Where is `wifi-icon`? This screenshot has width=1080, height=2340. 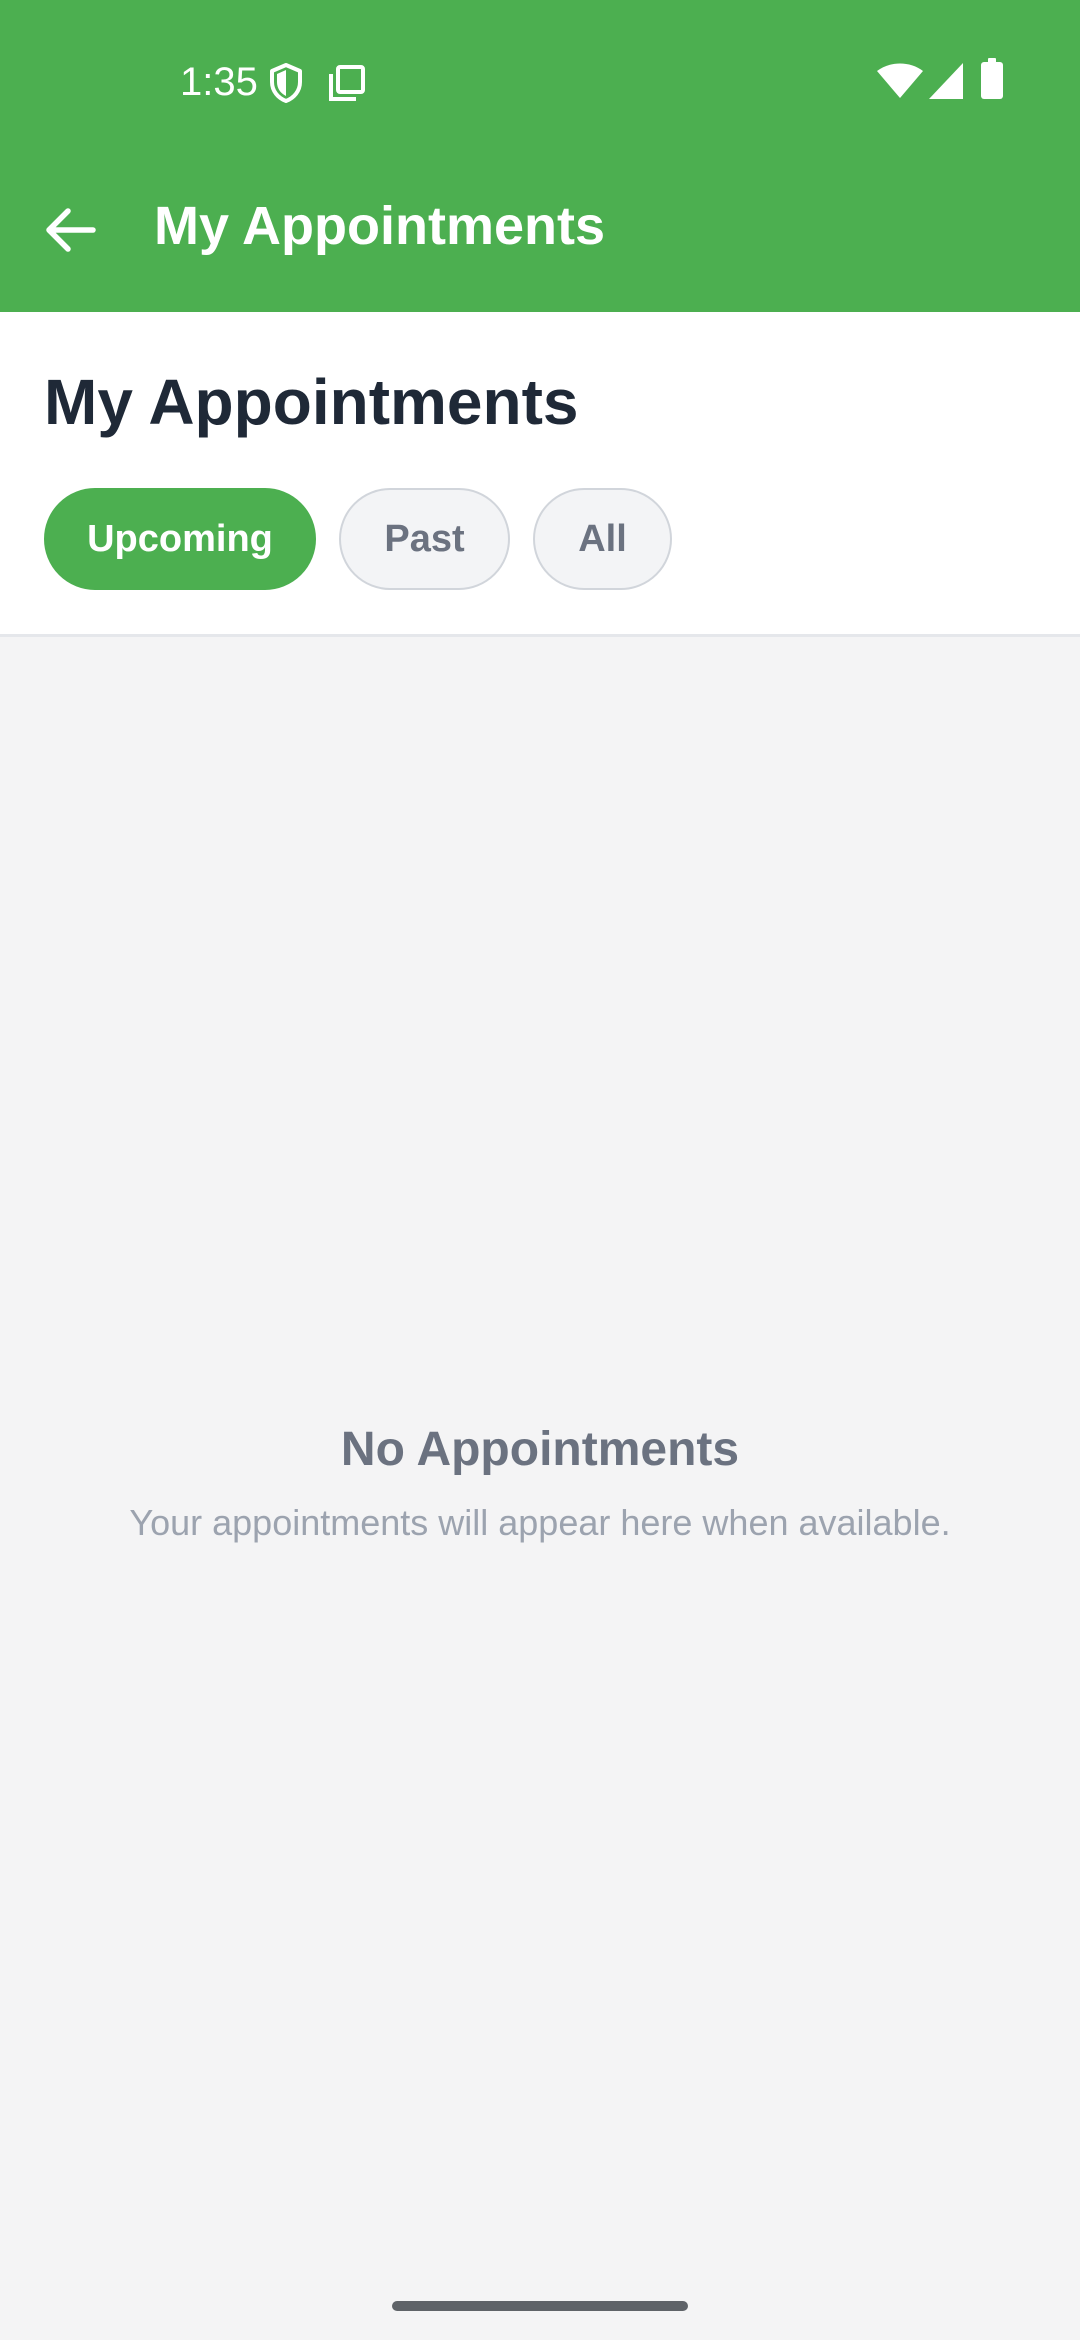 wifi-icon is located at coordinates (900, 80).